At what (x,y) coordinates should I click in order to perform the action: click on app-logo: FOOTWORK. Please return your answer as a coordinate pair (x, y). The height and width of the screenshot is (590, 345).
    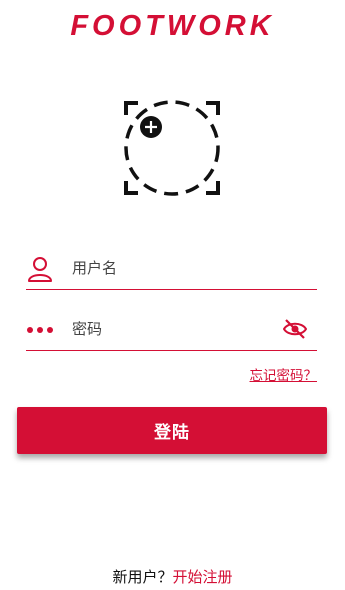
    Looking at the image, I should click on (172, 26).